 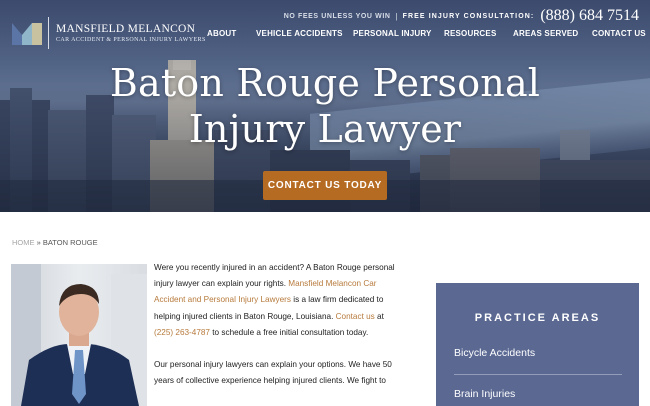 I want to click on page-title-line-1: Baton Rouge Personal, so click(x=325, y=83).